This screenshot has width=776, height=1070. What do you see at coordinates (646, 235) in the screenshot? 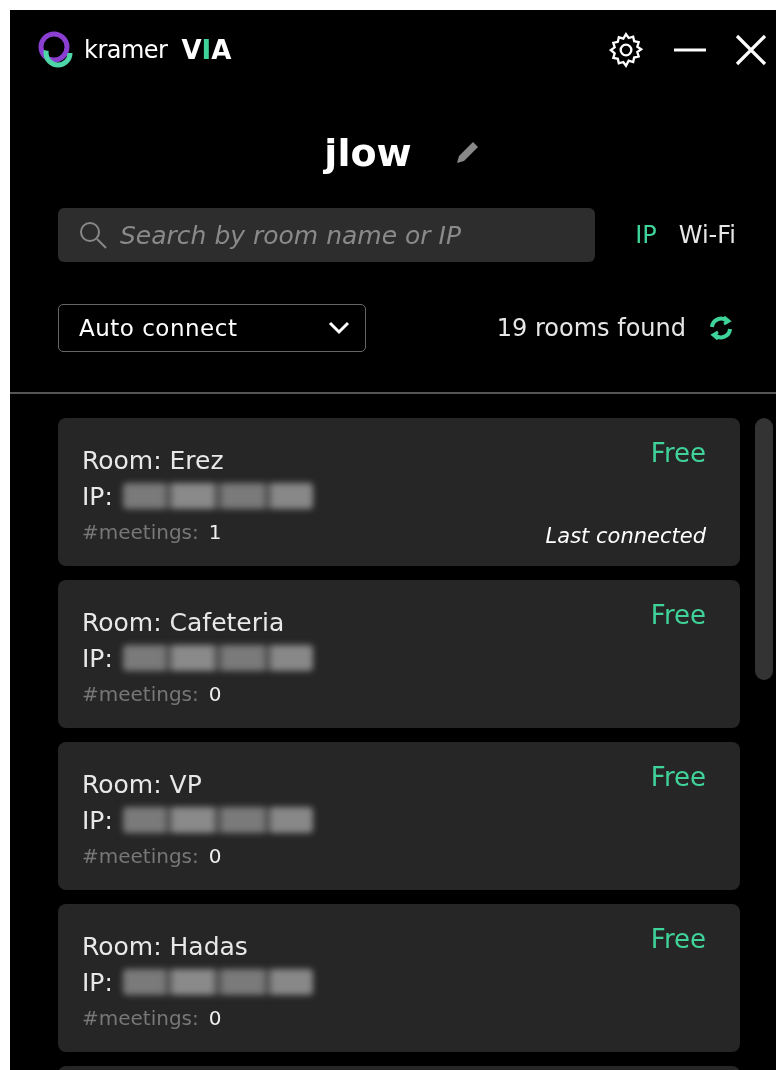
I see `network-tab: IP` at bounding box center [646, 235].